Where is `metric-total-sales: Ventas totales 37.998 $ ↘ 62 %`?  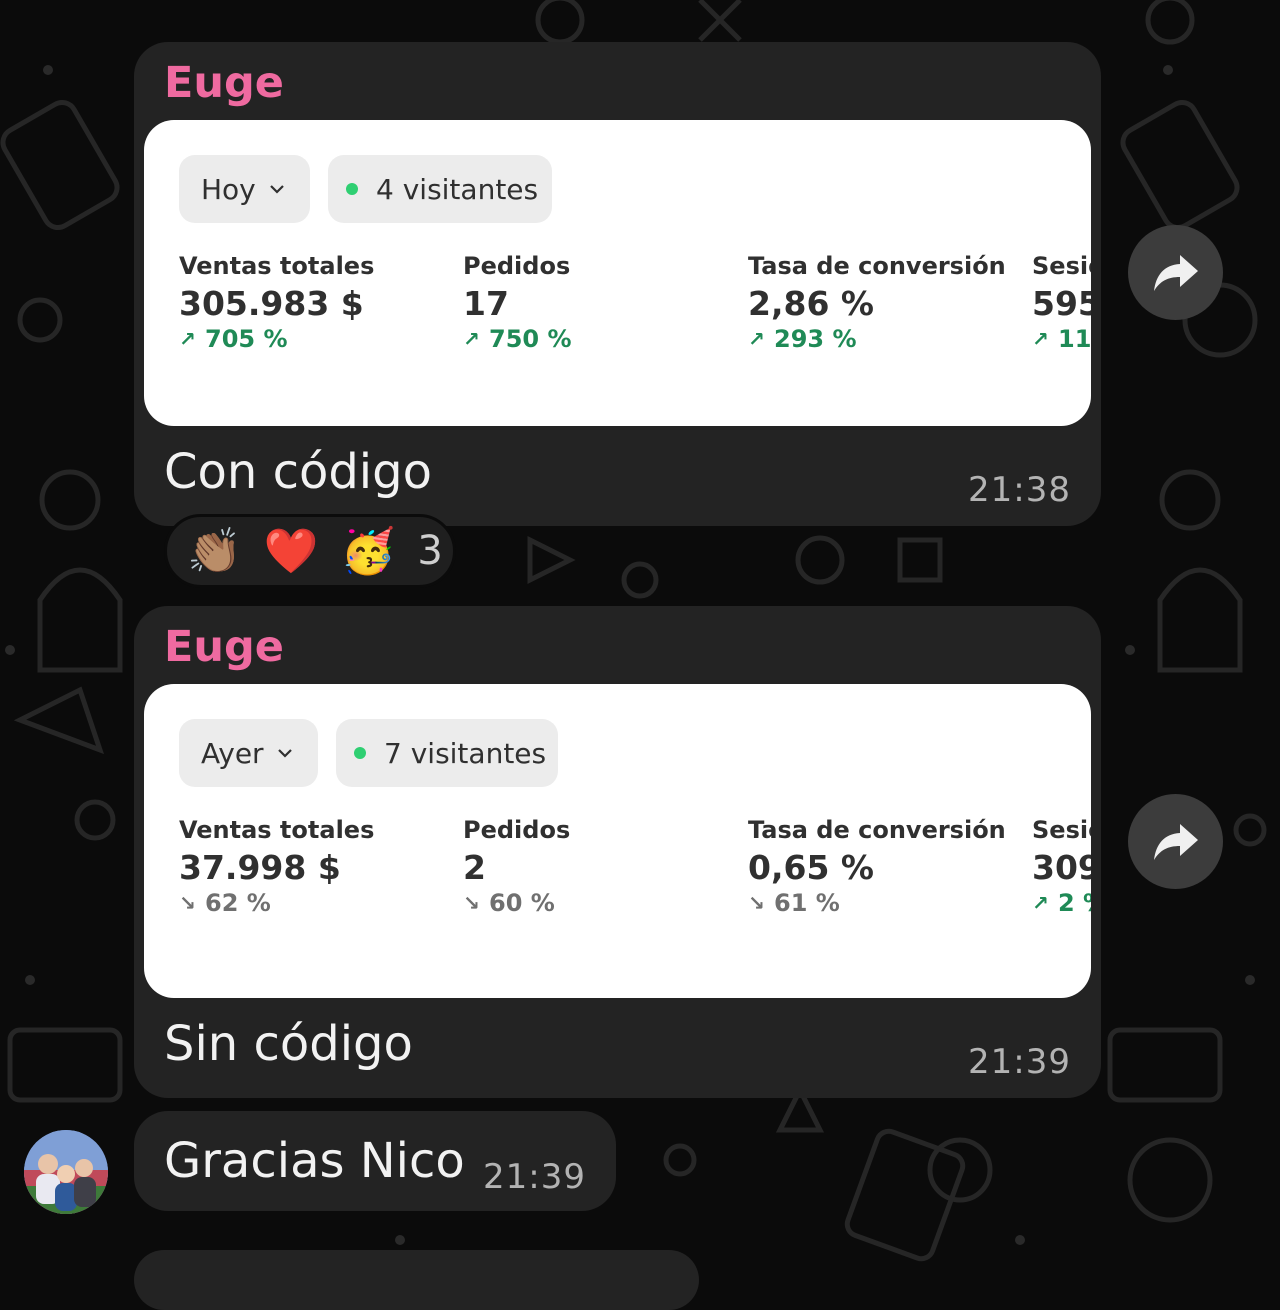
metric-total-sales: Ventas totales 37.998 $ ↘ 62 % is located at coordinates (276, 866).